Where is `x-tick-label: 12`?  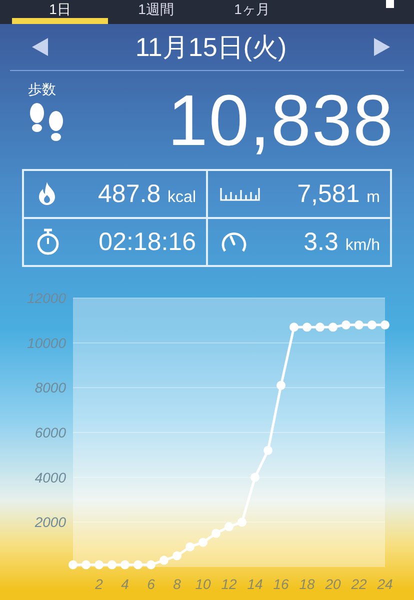 x-tick-label: 12 is located at coordinates (229, 584).